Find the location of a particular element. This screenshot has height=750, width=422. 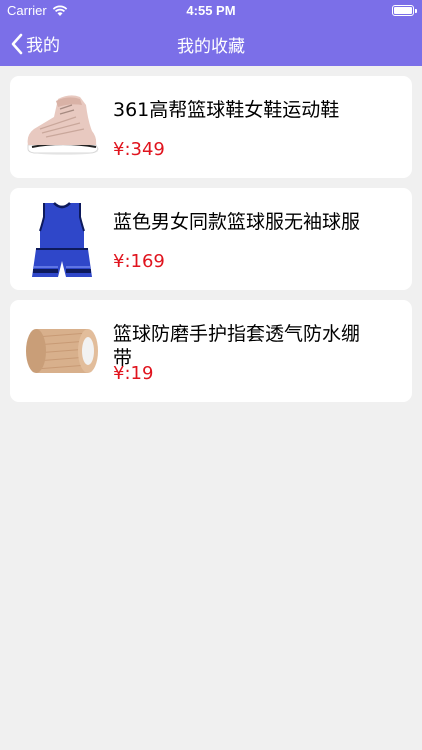

status-bar: Carrier 4:55 PM is located at coordinates (211, 11).